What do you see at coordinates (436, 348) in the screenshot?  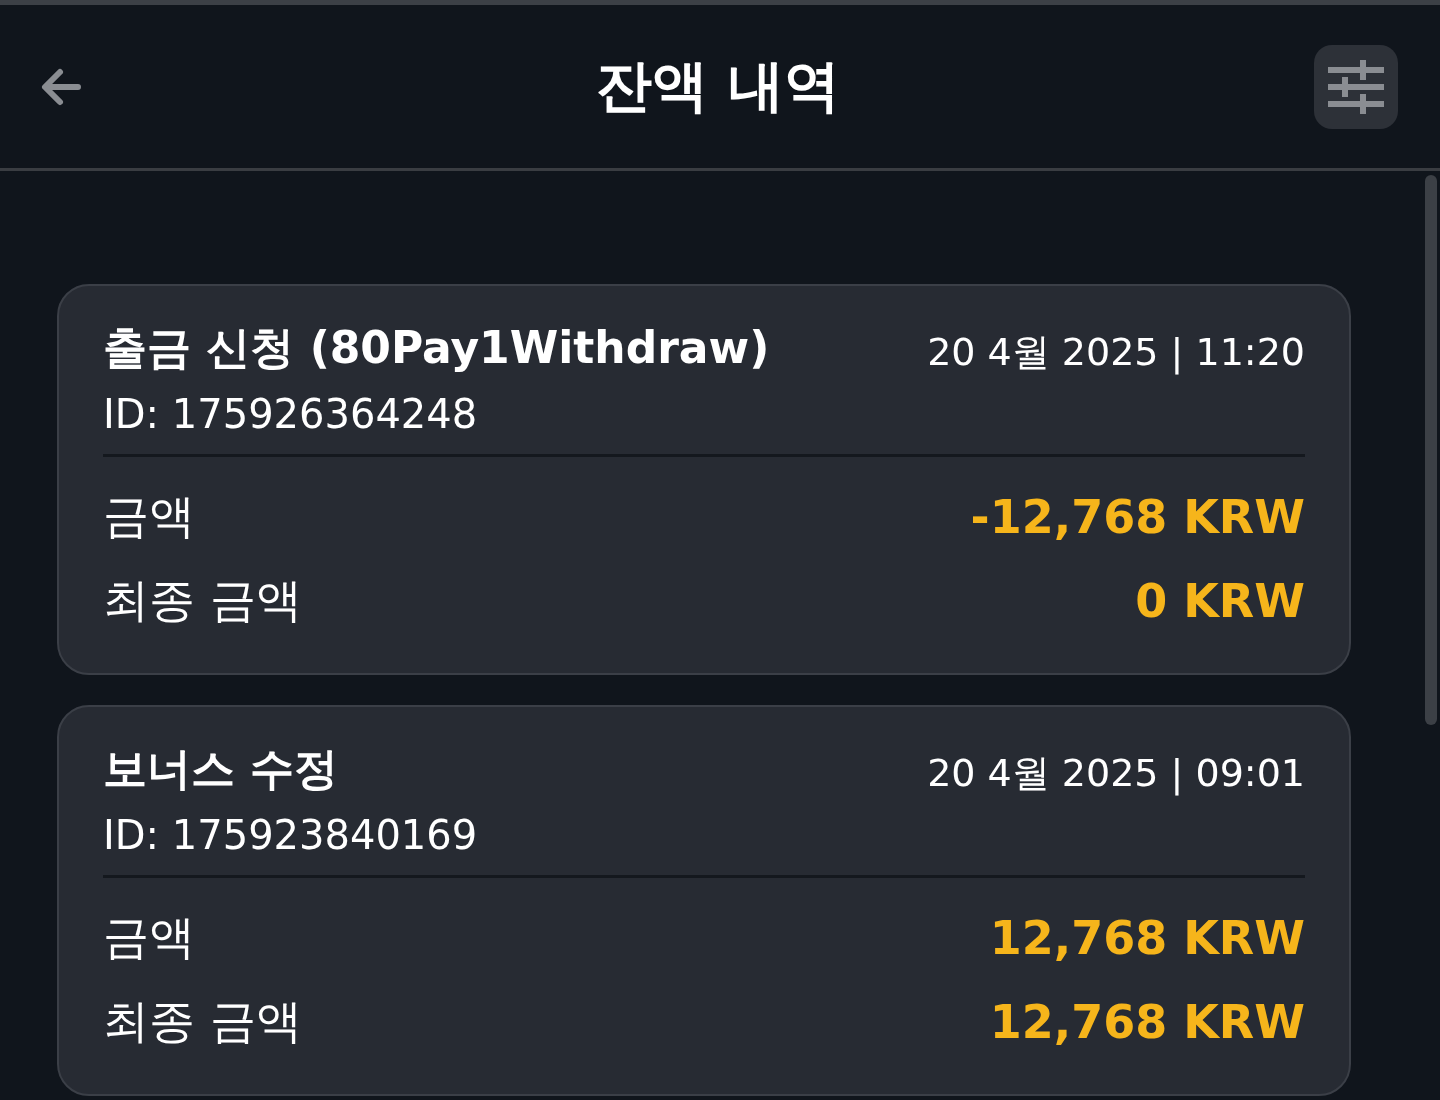 I see `transaction-title: 출금 신청 (80Pay1Withdraw)` at bounding box center [436, 348].